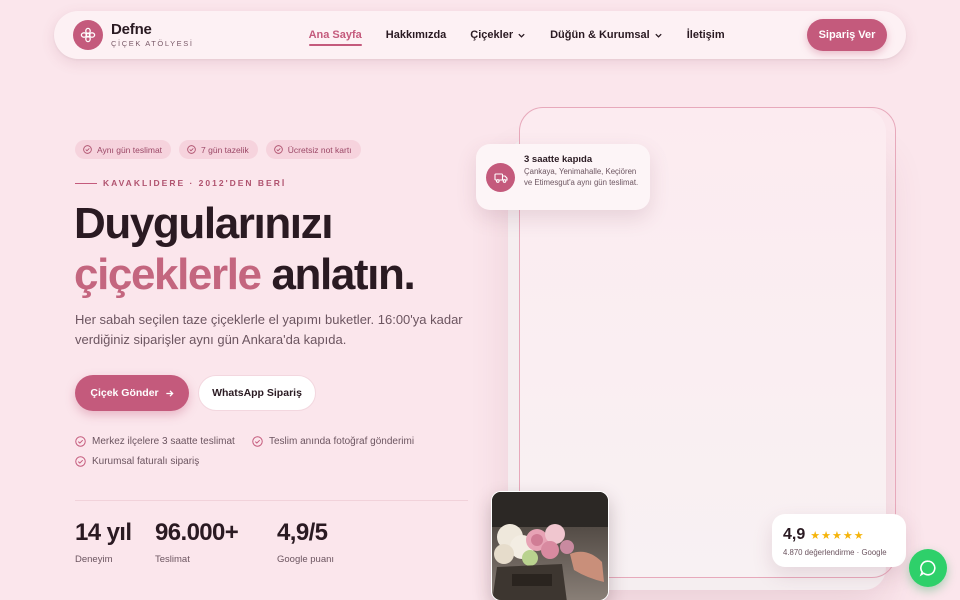  I want to click on stat-experience: 14 yıl Deneyim, so click(103, 542).